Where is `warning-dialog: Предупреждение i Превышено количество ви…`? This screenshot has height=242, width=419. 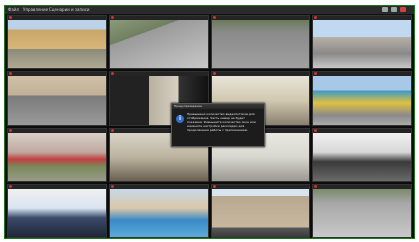 warning-dialog: Предупреждение i Превышено количество ви… is located at coordinates (218, 125).